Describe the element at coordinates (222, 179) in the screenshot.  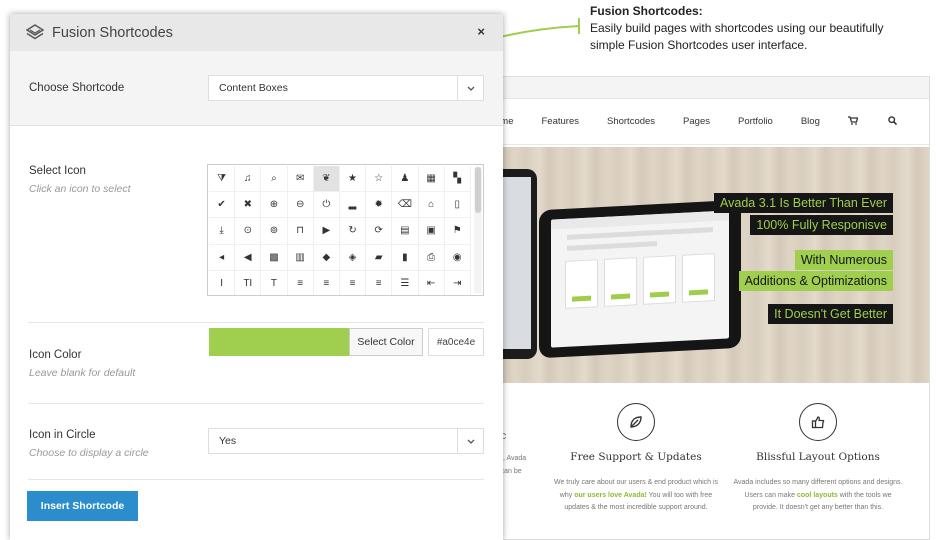
I see `filter-icon: ⧩` at that location.